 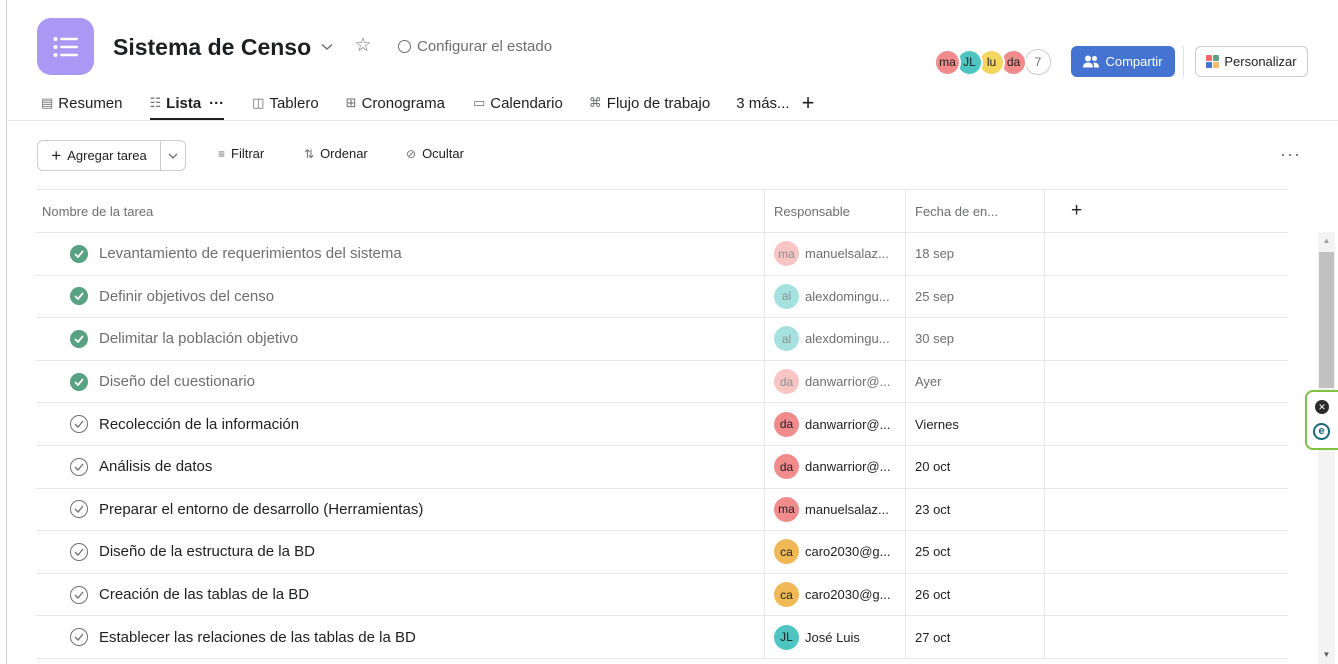 What do you see at coordinates (400, 211) in the screenshot?
I see `column-header-name: Nombre de la tarea` at bounding box center [400, 211].